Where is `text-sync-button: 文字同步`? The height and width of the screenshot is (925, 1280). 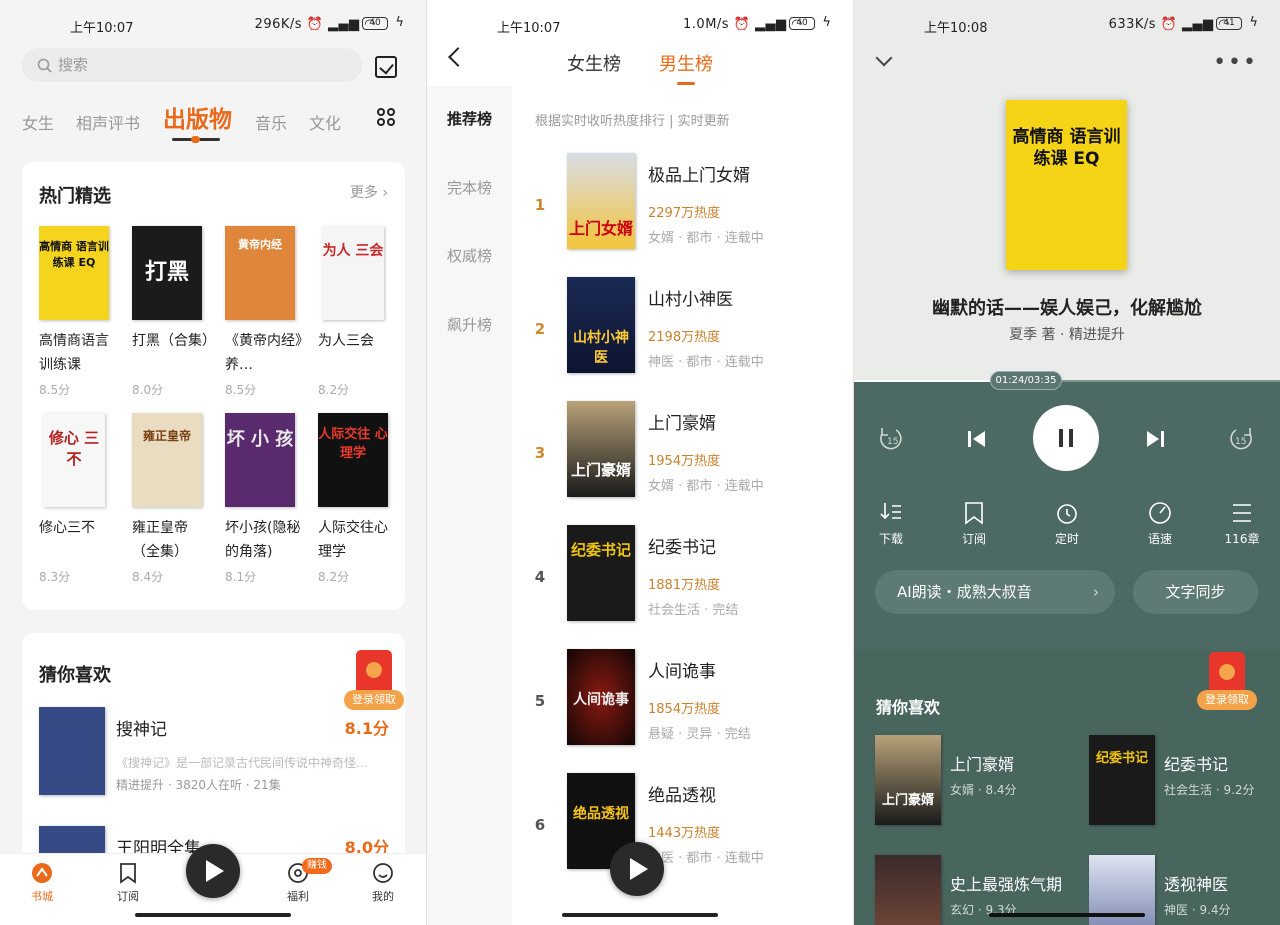 text-sync-button: 文字同步 is located at coordinates (1195, 592).